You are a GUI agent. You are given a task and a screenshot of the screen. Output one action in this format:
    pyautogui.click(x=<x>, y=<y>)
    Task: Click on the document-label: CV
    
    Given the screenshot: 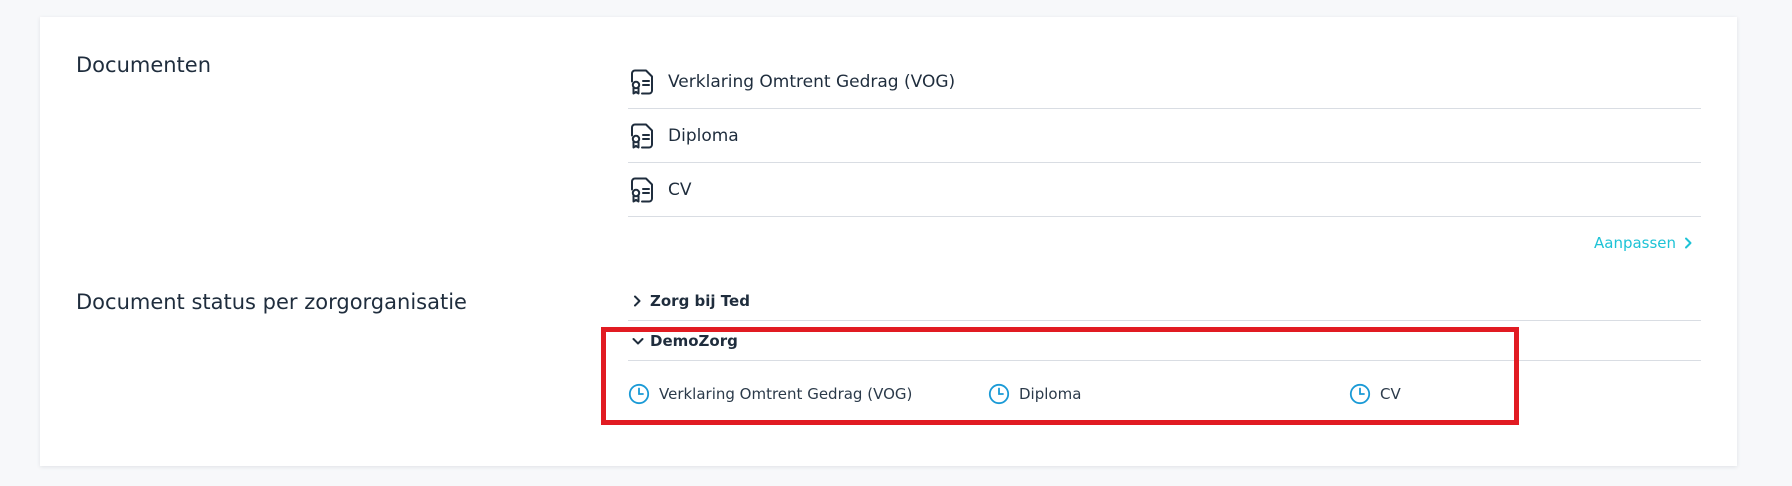 What is the action you would take?
    pyautogui.click(x=680, y=189)
    